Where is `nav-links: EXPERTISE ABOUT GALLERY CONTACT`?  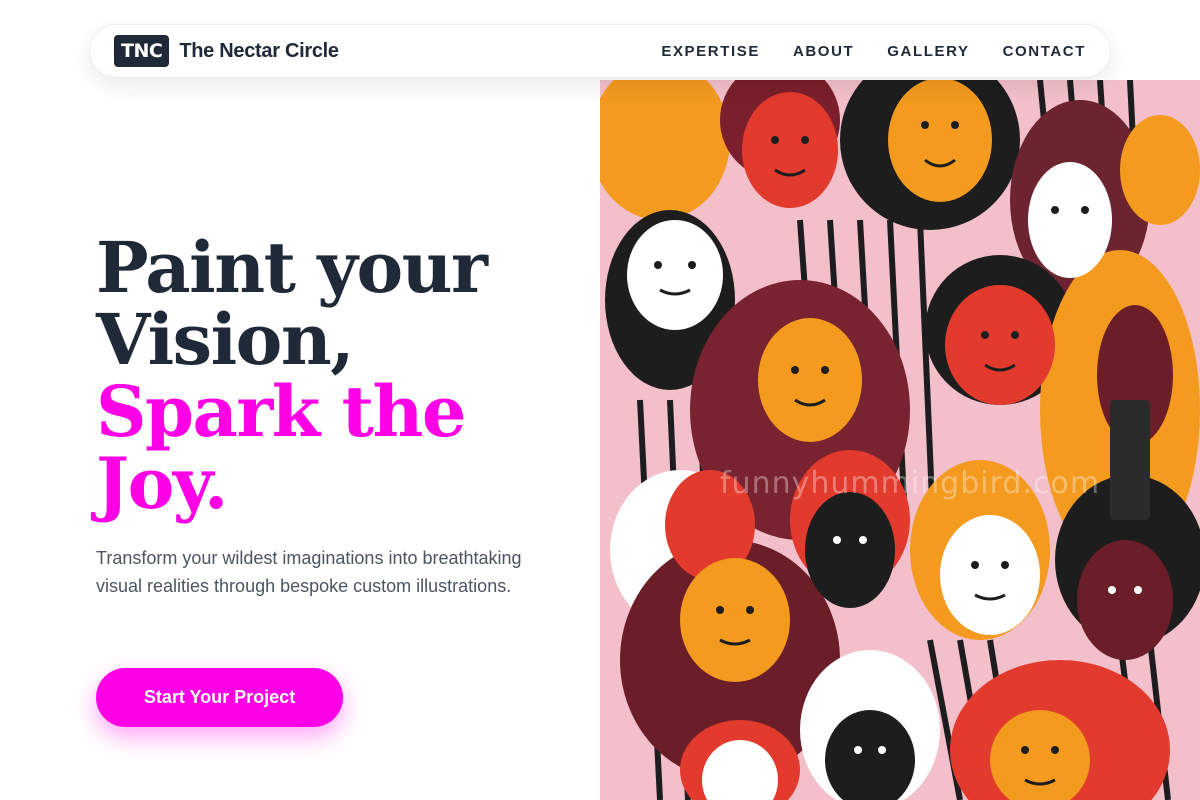 nav-links: EXPERTISE ABOUT GALLERY CONTACT is located at coordinates (873, 51).